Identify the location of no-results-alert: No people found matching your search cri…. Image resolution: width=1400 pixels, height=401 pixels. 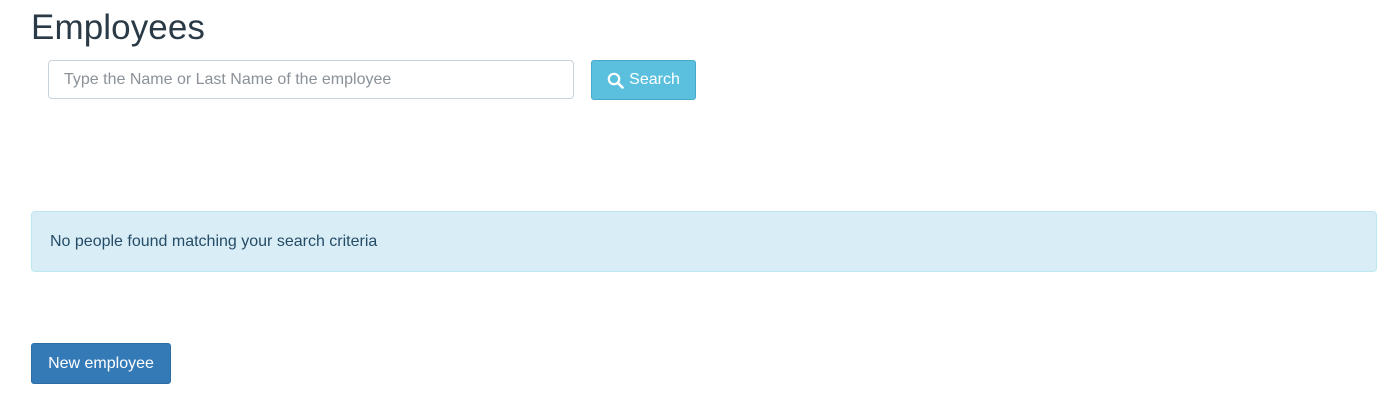
(704, 241).